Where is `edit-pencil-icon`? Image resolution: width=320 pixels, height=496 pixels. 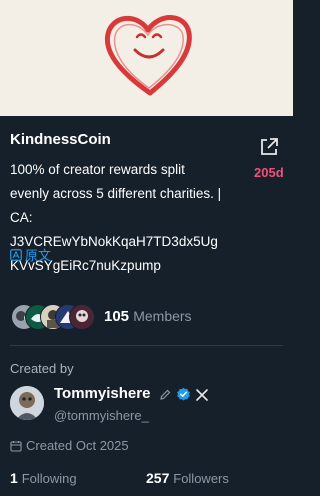
edit-pencil-icon is located at coordinates (165, 395).